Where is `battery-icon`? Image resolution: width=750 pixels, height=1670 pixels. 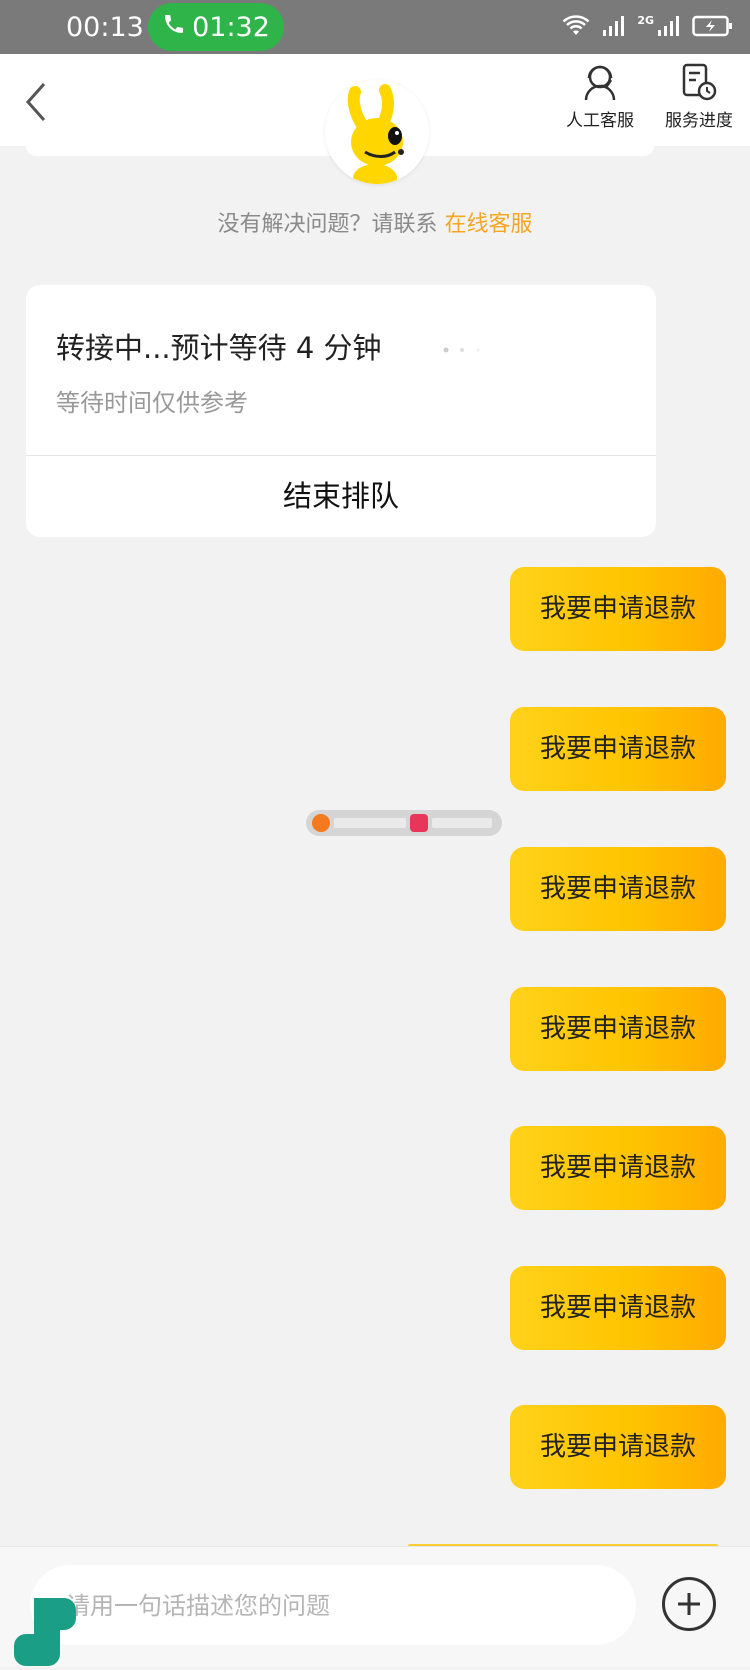 battery-icon is located at coordinates (713, 28).